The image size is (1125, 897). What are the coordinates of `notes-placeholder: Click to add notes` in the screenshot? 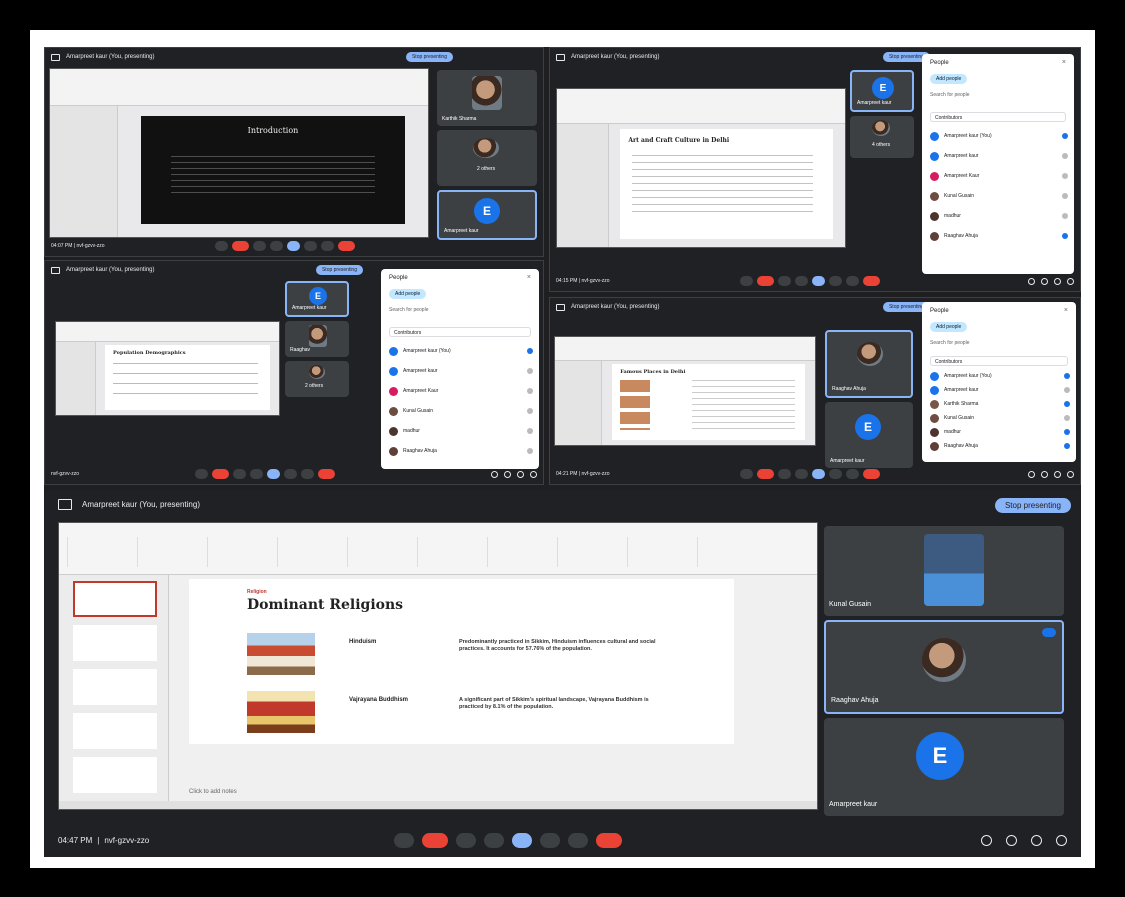 It's located at (213, 792).